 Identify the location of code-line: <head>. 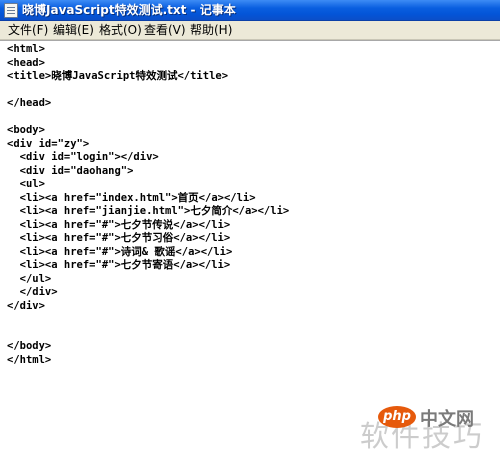
(26, 62).